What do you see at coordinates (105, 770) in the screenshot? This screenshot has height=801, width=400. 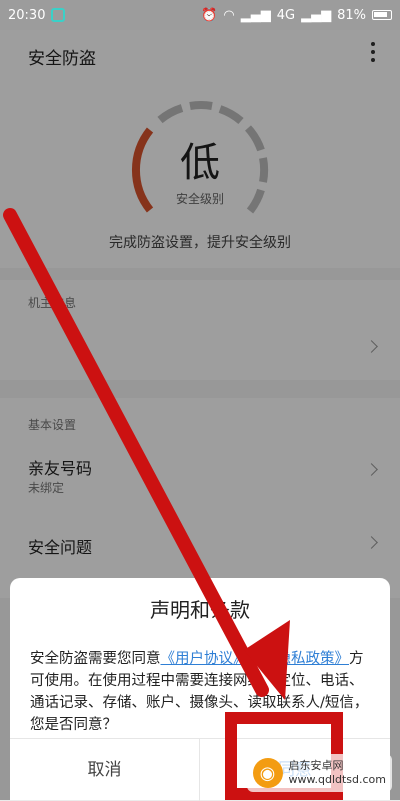 I see `cancel-button: 取消` at bounding box center [105, 770].